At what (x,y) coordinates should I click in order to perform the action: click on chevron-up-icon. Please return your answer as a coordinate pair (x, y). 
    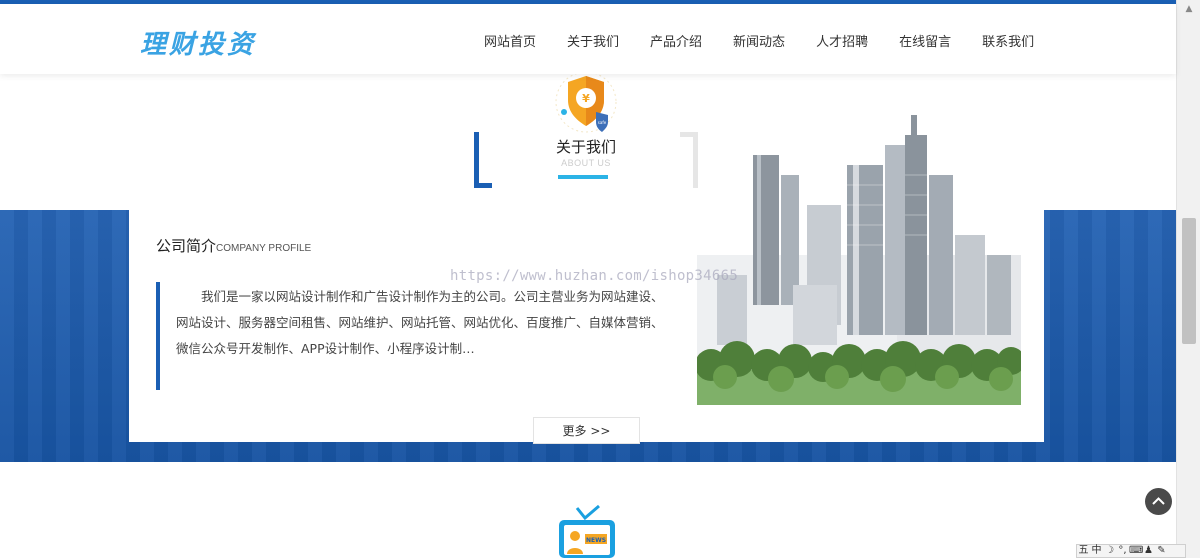
    Looking at the image, I should click on (1158, 501).